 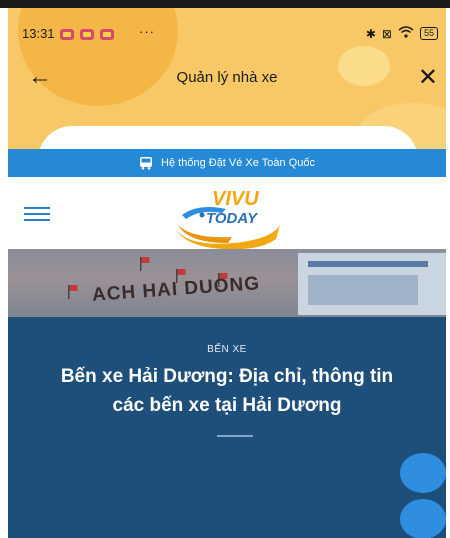 What do you see at coordinates (37, 214) in the screenshot?
I see `hamburger-menu-icon` at bounding box center [37, 214].